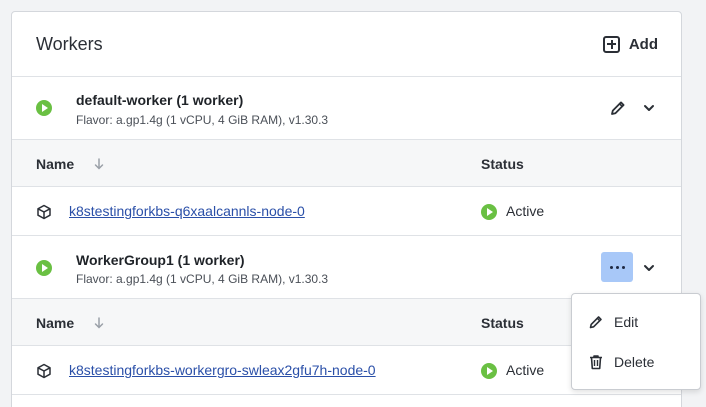 This screenshot has width=706, height=407. Describe the element at coordinates (634, 362) in the screenshot. I see `menu-item-label: Delete` at that location.